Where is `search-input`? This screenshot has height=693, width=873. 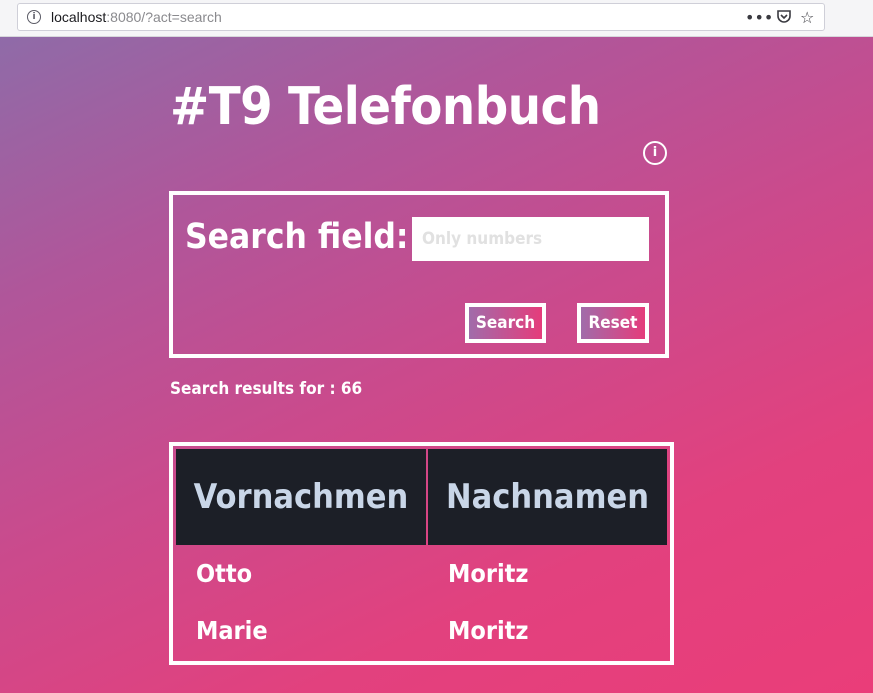 search-input is located at coordinates (530, 239).